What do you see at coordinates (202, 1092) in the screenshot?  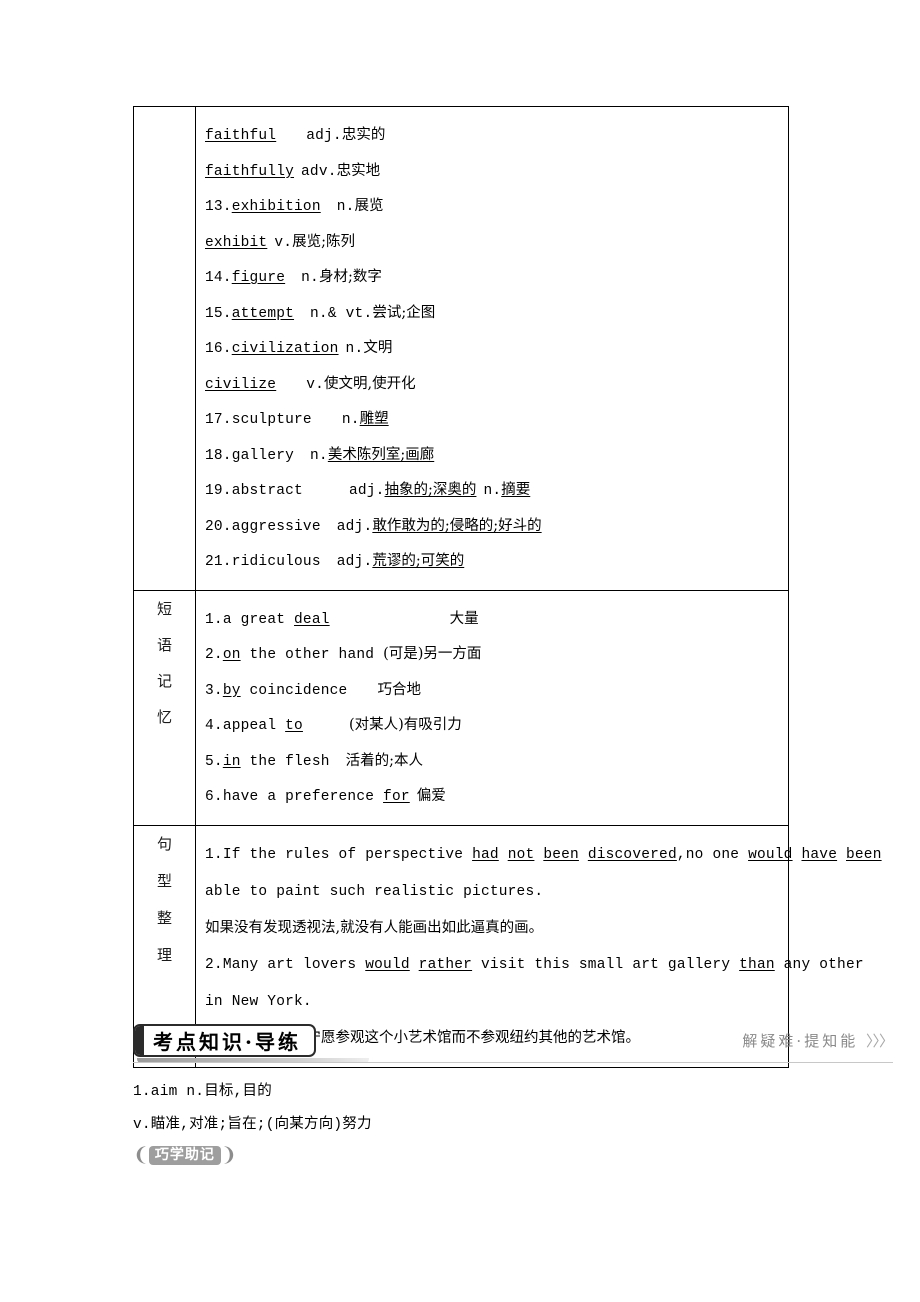 I see `aim-entry-text-1: 1.aim n.目标,目的` at bounding box center [202, 1092].